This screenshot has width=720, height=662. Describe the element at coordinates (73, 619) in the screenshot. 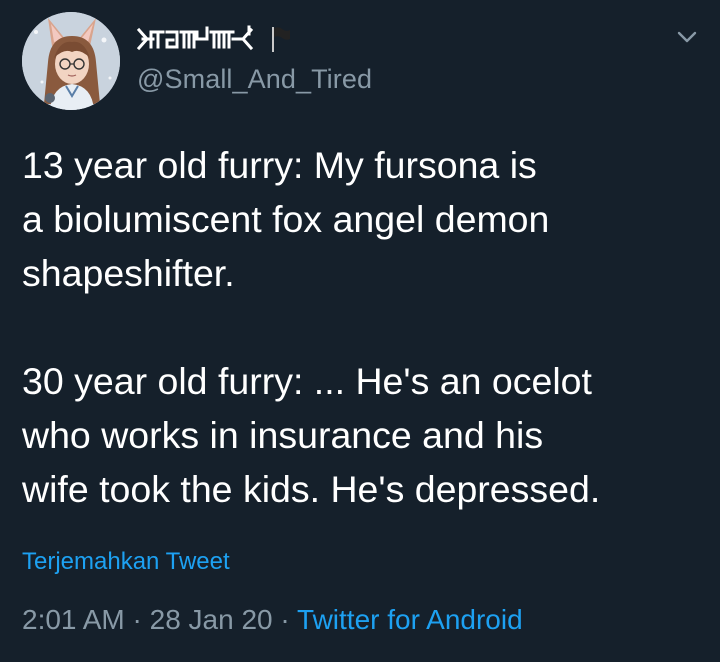

I see `tweet-time: 2:01 AM` at that location.